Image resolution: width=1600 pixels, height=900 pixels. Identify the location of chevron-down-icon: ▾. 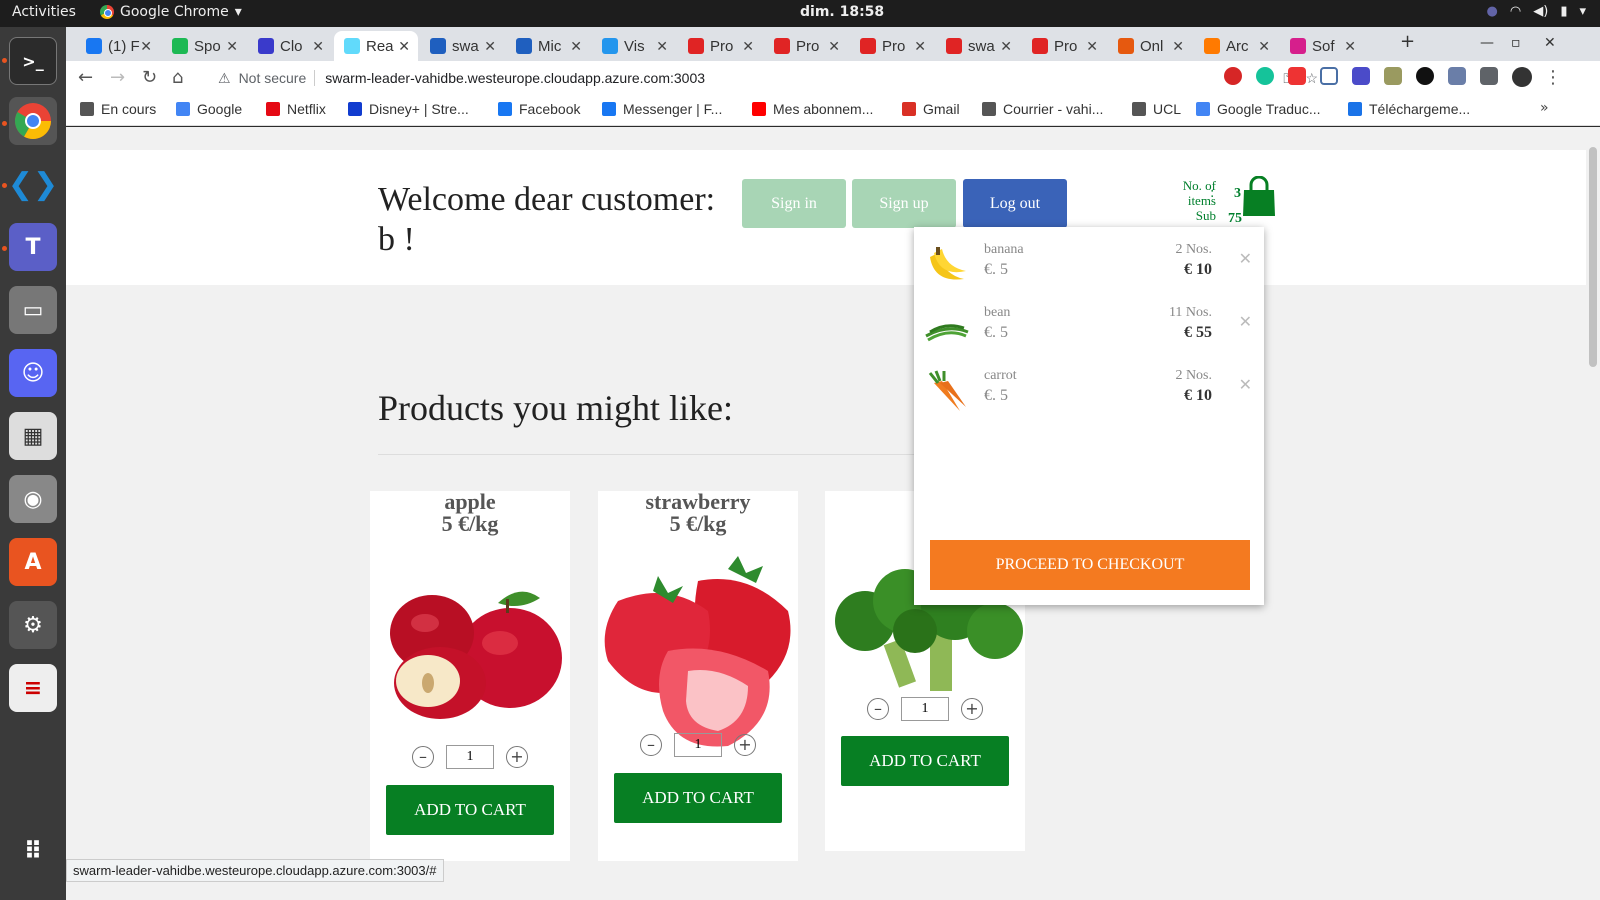
(1582, 11).